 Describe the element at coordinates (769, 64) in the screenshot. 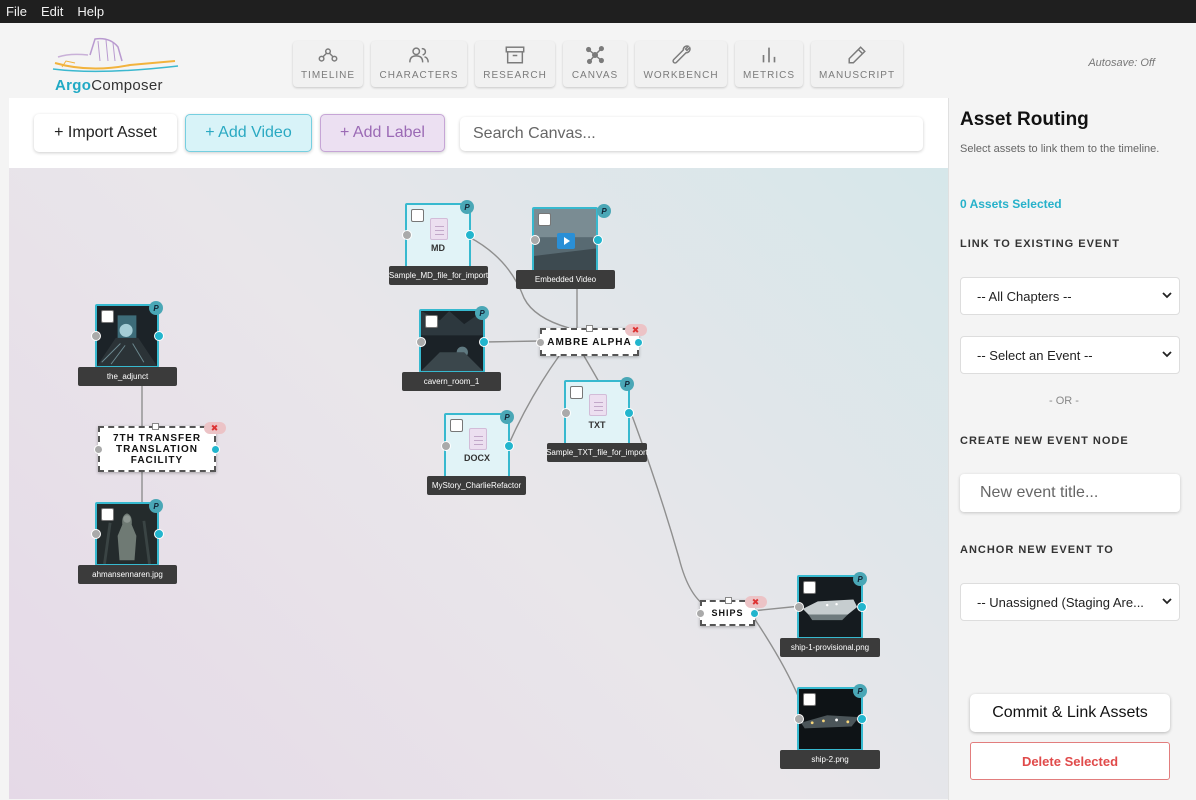

I see `tab-metrics: METRICS` at that location.